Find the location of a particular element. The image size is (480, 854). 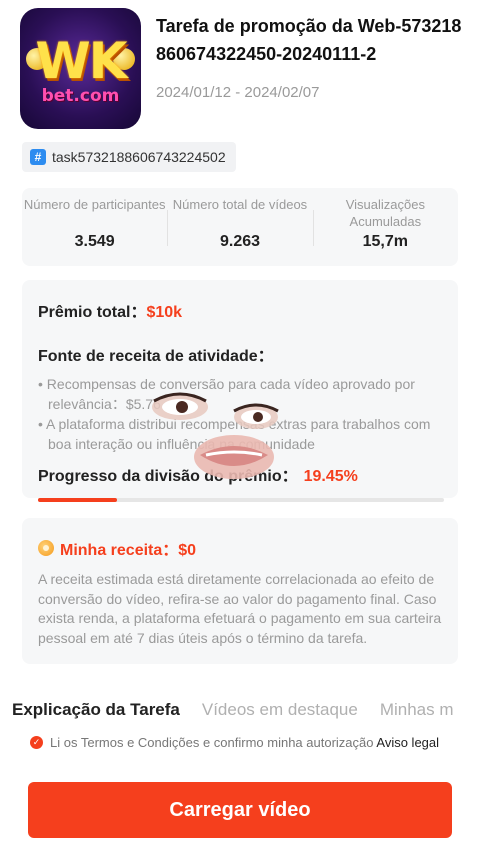

coin-icon is located at coordinates (46, 548).